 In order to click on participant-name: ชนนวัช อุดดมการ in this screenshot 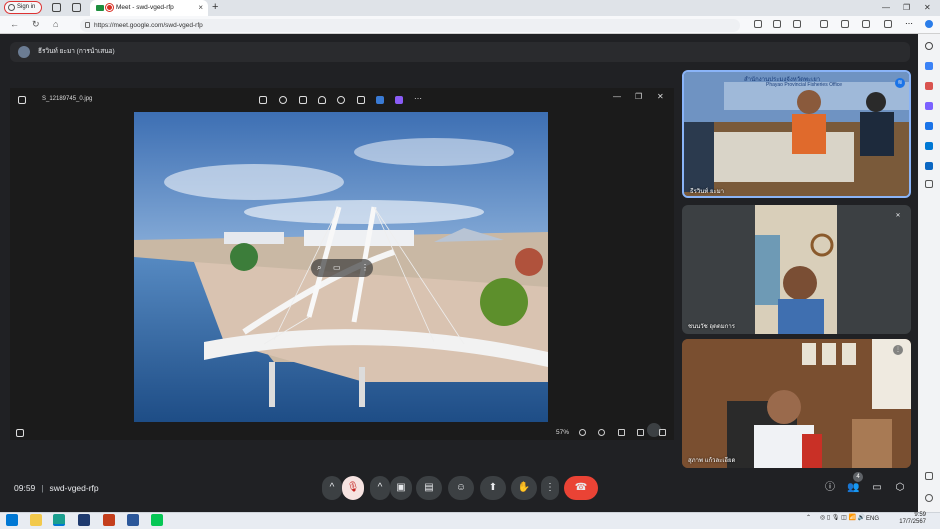, I will do `click(711, 327)`.